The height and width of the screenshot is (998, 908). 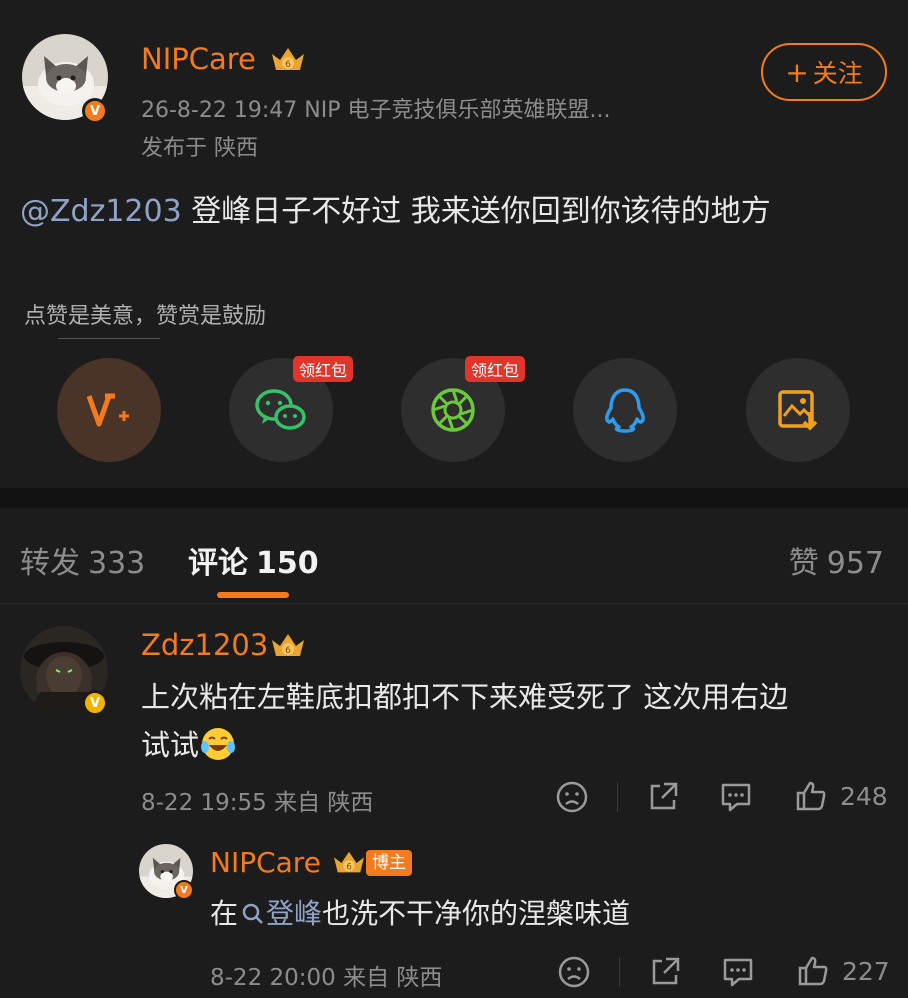 What do you see at coordinates (198, 59) in the screenshot?
I see `post-author-name: NIPCare` at bounding box center [198, 59].